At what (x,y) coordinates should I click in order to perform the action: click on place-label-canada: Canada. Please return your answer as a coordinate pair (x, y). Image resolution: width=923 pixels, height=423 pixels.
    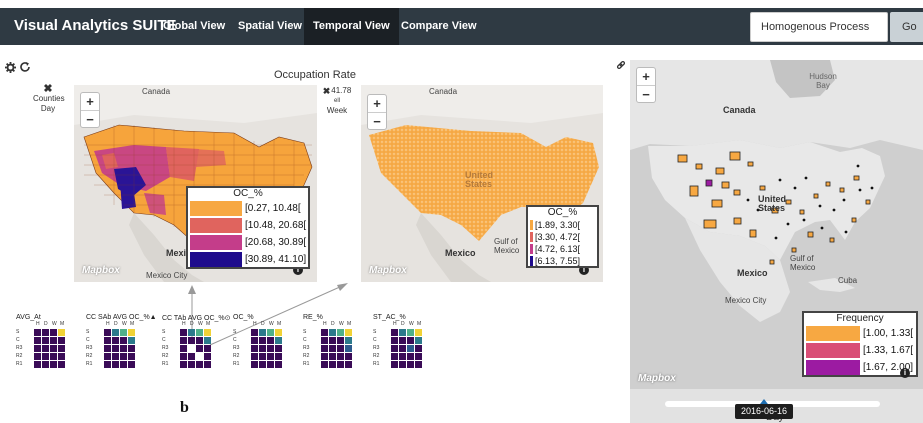
    Looking at the image, I should click on (739, 110).